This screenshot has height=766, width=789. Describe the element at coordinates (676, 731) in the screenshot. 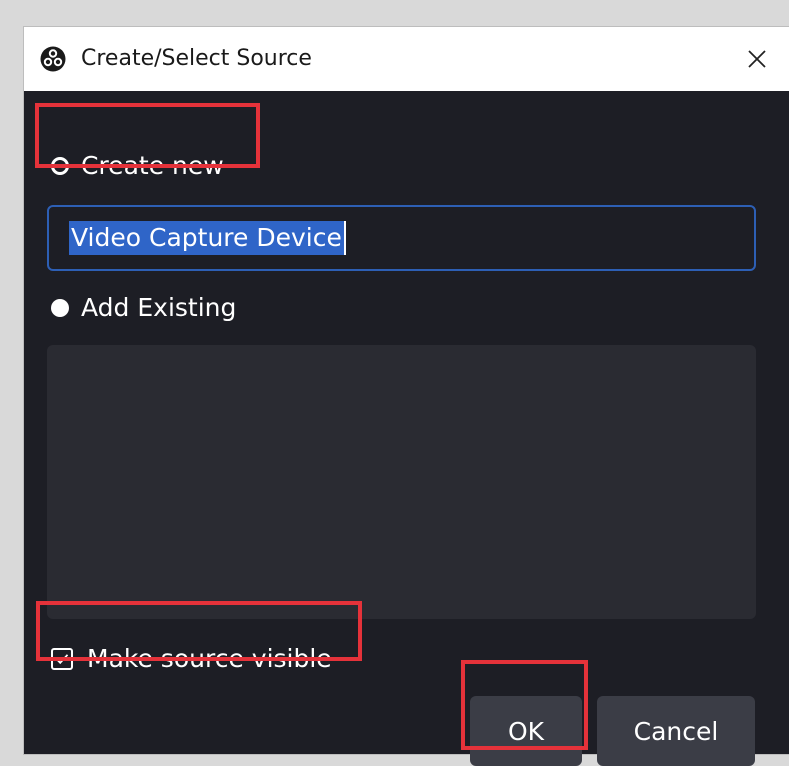

I see `cancel-button: Cancel` at that location.